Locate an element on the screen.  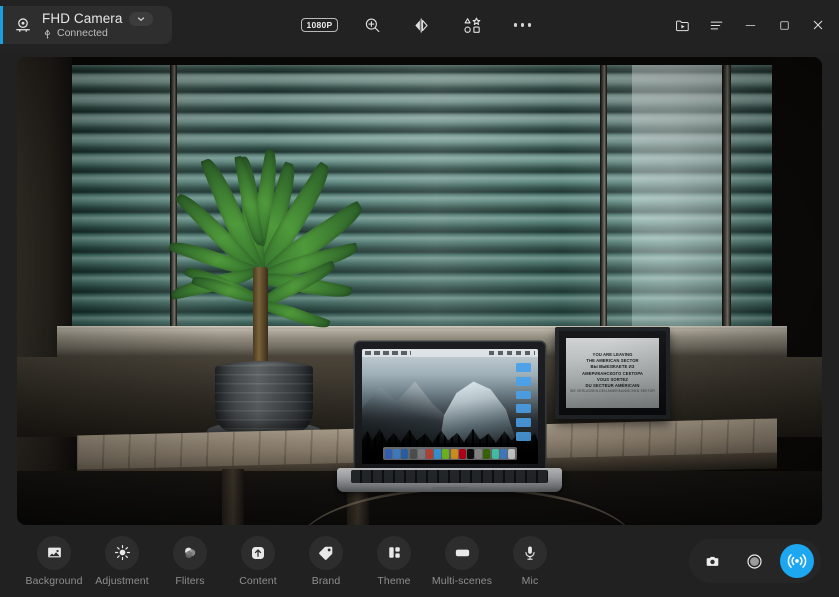
broadcast-icon is located at coordinates (797, 561).